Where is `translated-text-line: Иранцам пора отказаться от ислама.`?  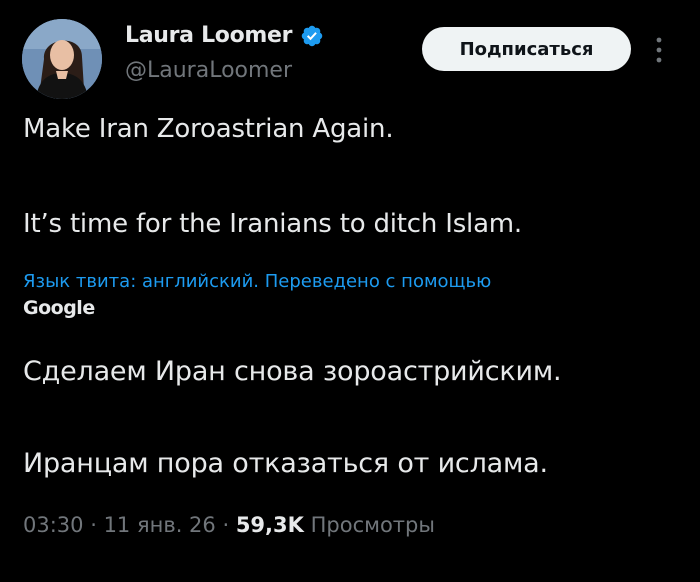
translated-text-line: Иранцам пора отказаться от ислама. is located at coordinates (285, 463).